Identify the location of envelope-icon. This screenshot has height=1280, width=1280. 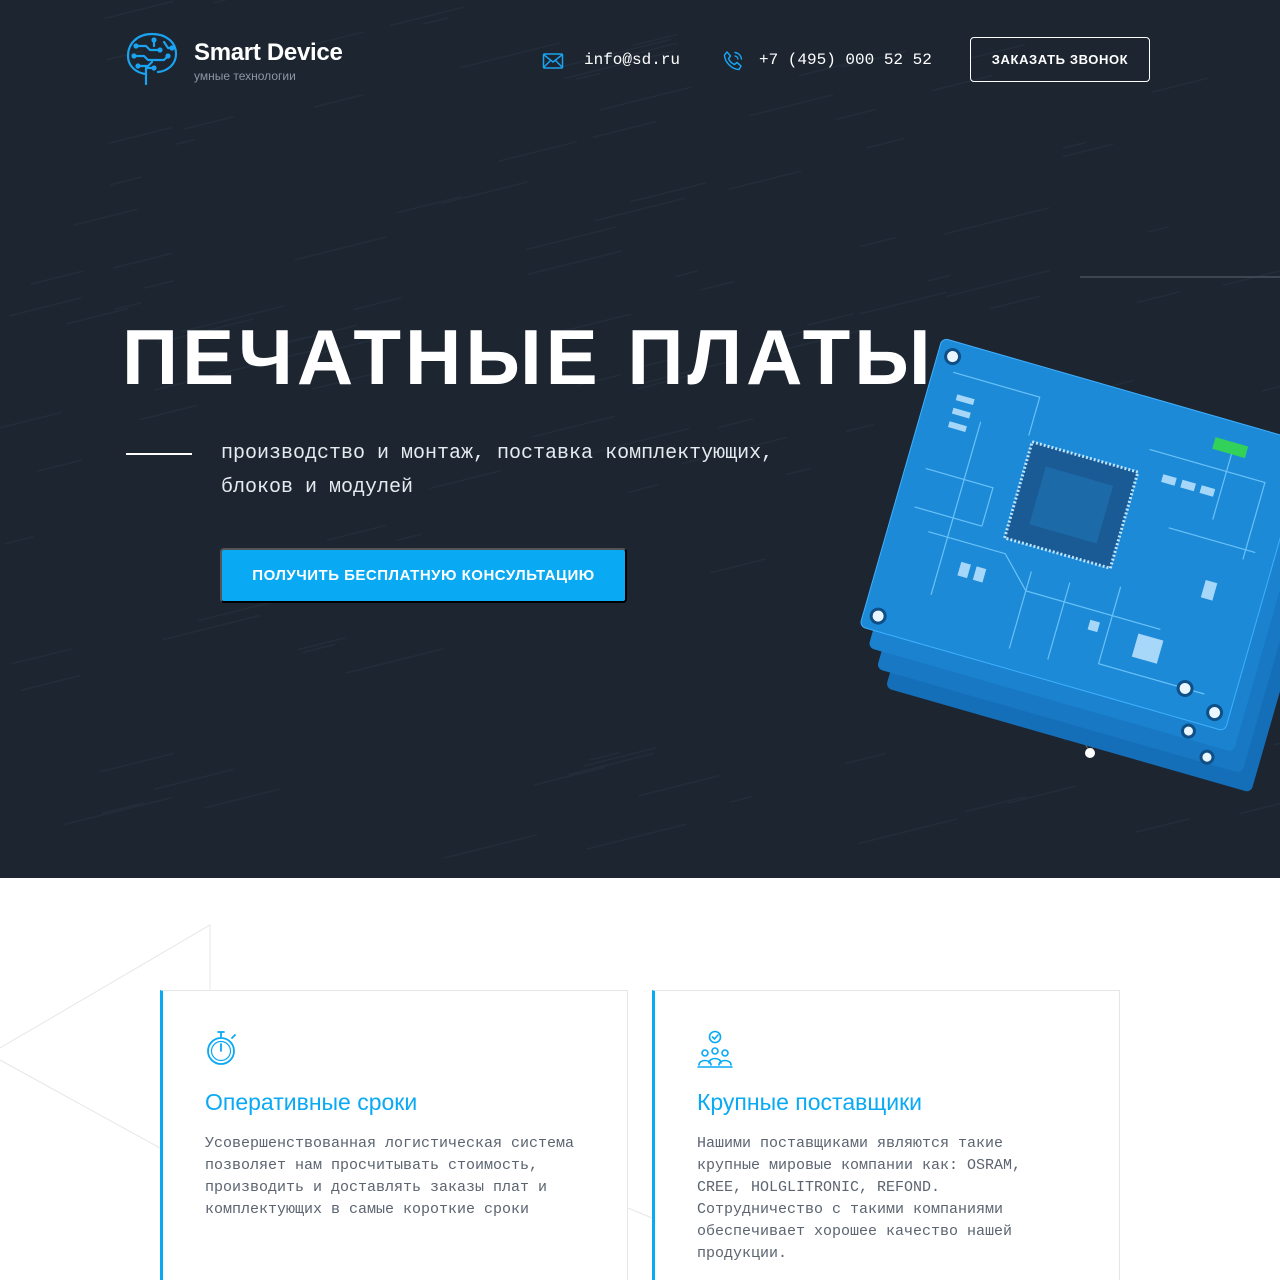
(553, 61).